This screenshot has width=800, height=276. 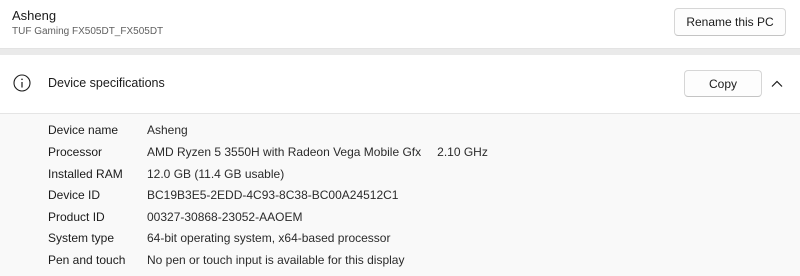 I want to click on device-specifications-title: Device specifications, so click(x=106, y=83).